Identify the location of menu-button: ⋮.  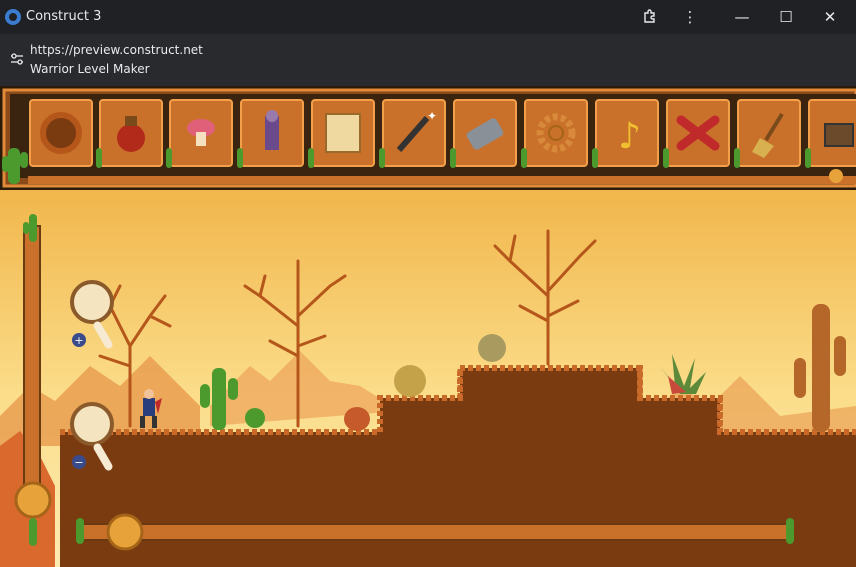
(690, 17).